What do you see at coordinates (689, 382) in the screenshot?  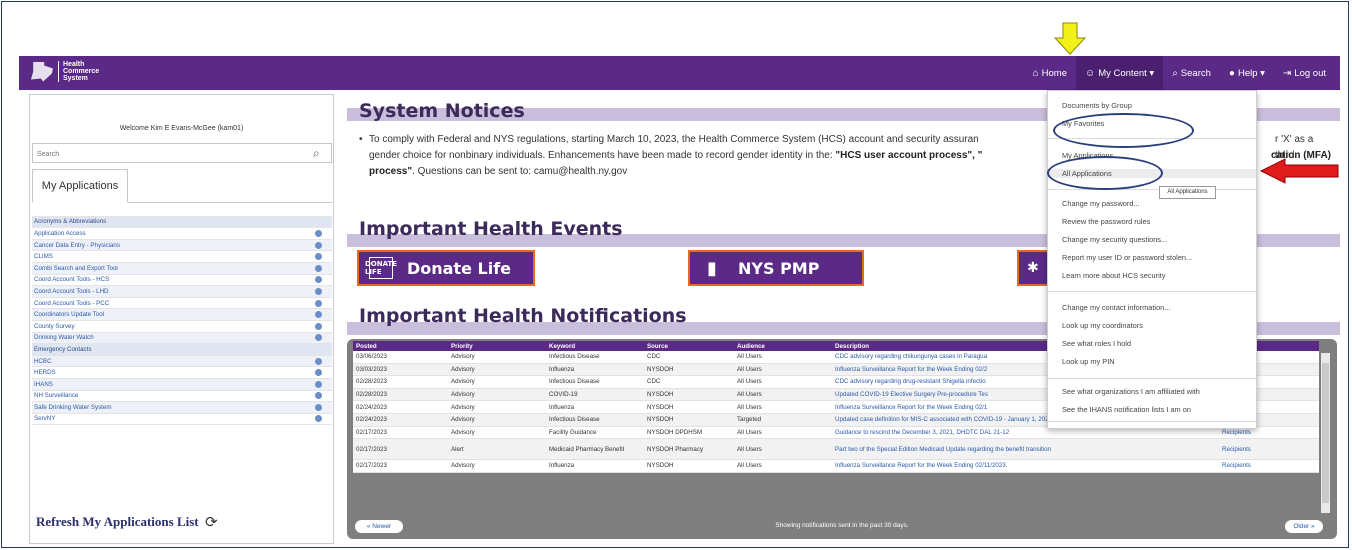 I see `table-cell: CDC` at bounding box center [689, 382].